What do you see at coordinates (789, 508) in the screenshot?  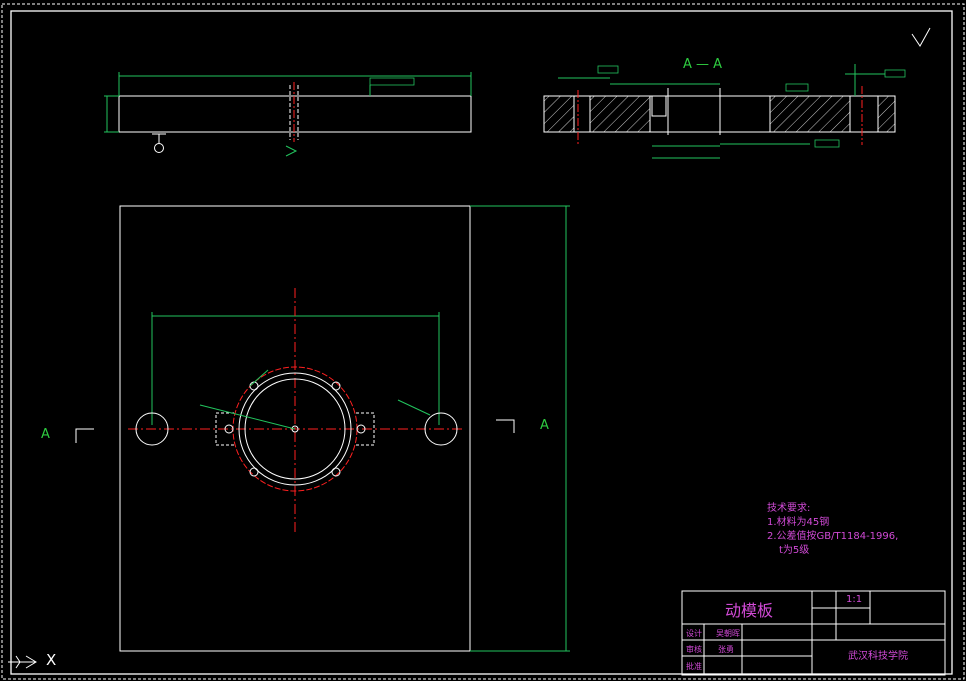 I see `tech-req-title: 技术要求:` at bounding box center [789, 508].